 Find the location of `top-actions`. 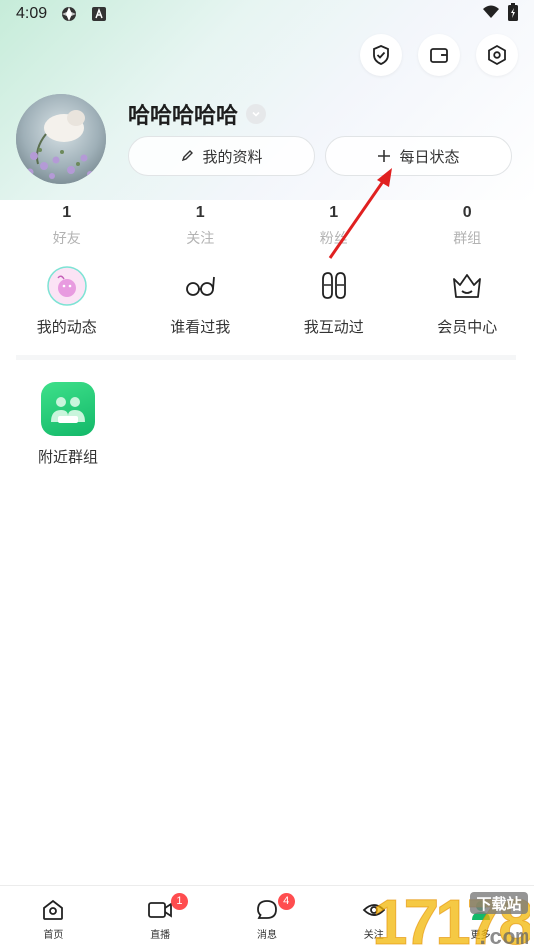

top-actions is located at coordinates (439, 55).